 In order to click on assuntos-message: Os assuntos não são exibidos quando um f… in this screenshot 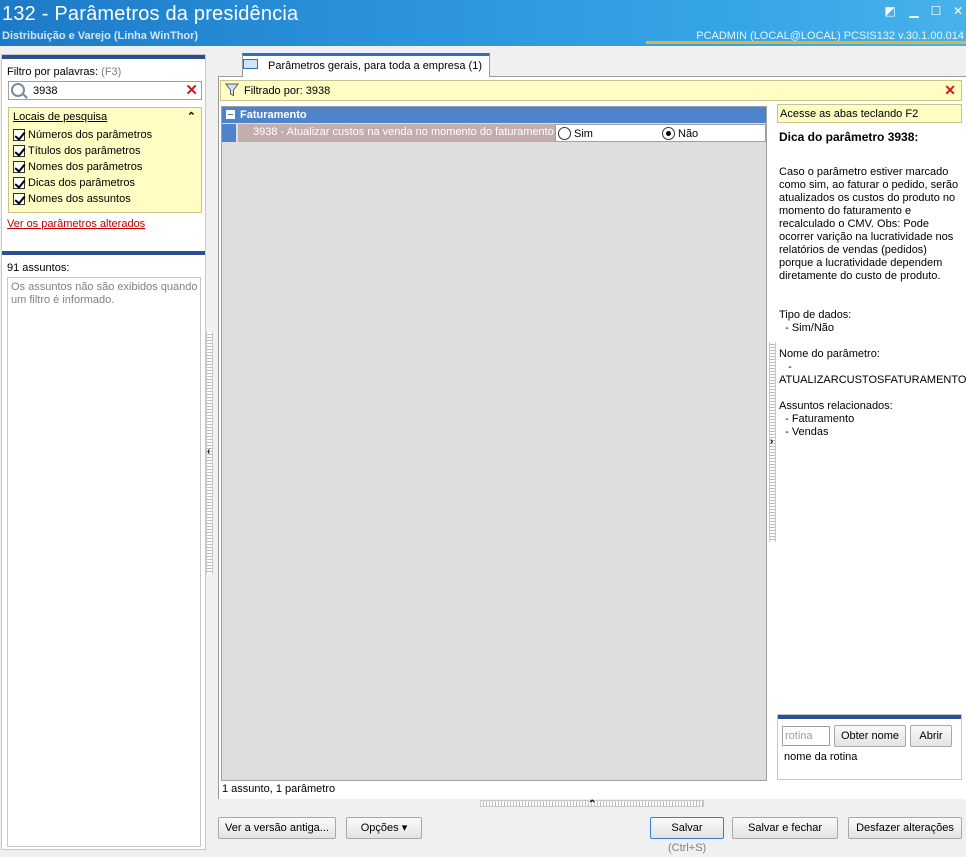, I will do `click(104, 293)`.